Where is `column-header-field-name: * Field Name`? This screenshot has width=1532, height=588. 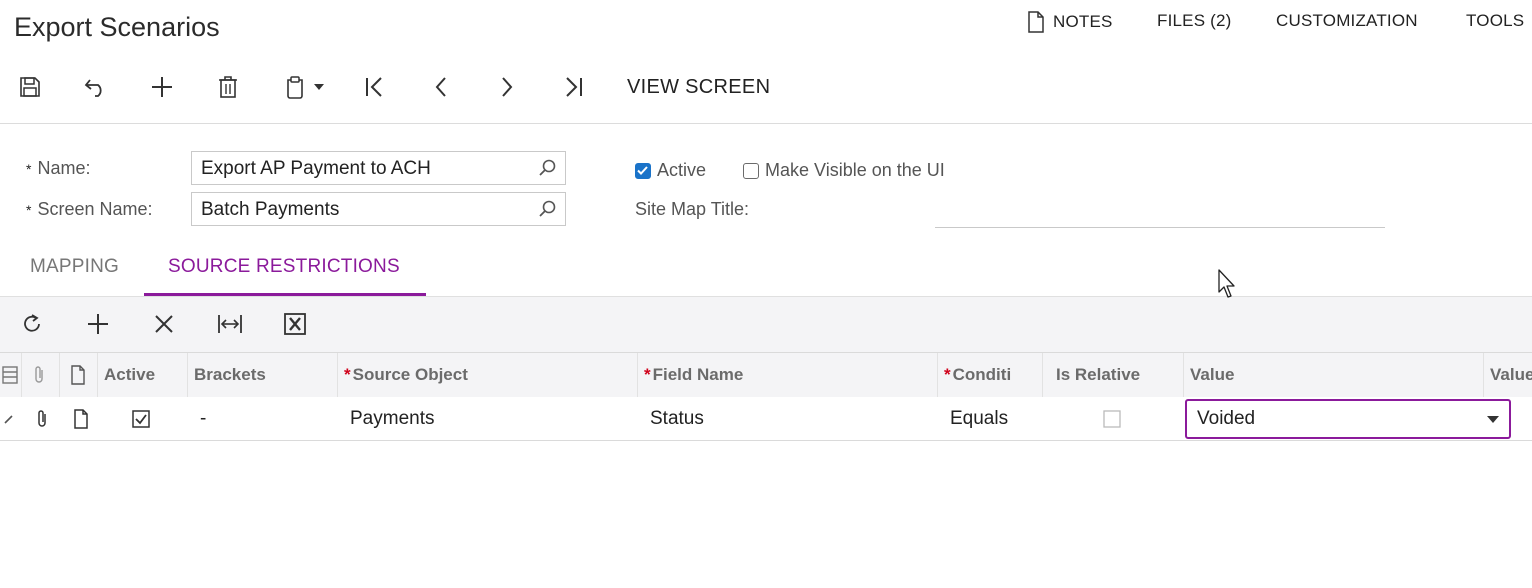 column-header-field-name: * Field Name is located at coordinates (788, 375).